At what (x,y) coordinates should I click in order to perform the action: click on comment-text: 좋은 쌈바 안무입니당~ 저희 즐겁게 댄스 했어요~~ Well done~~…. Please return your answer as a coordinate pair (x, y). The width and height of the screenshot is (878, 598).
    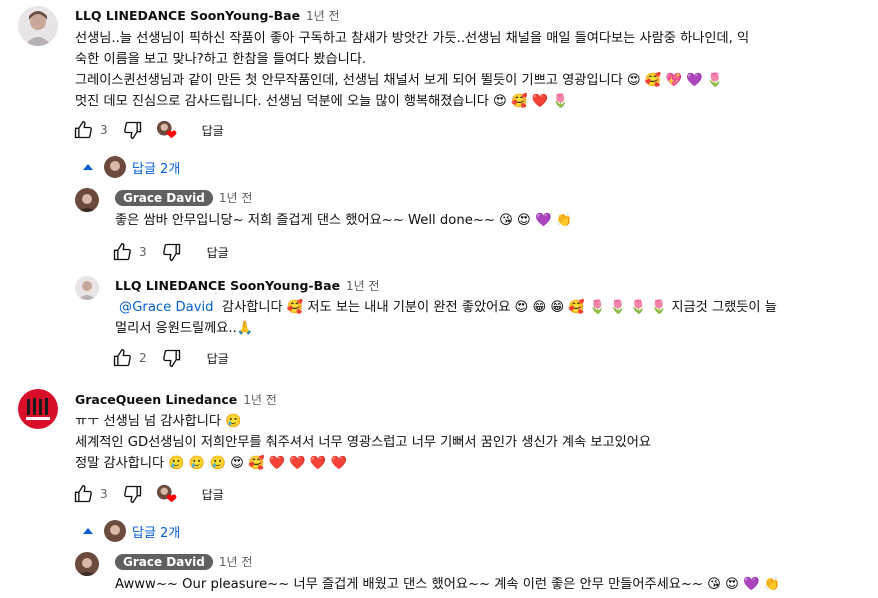
    Looking at the image, I should click on (343, 220).